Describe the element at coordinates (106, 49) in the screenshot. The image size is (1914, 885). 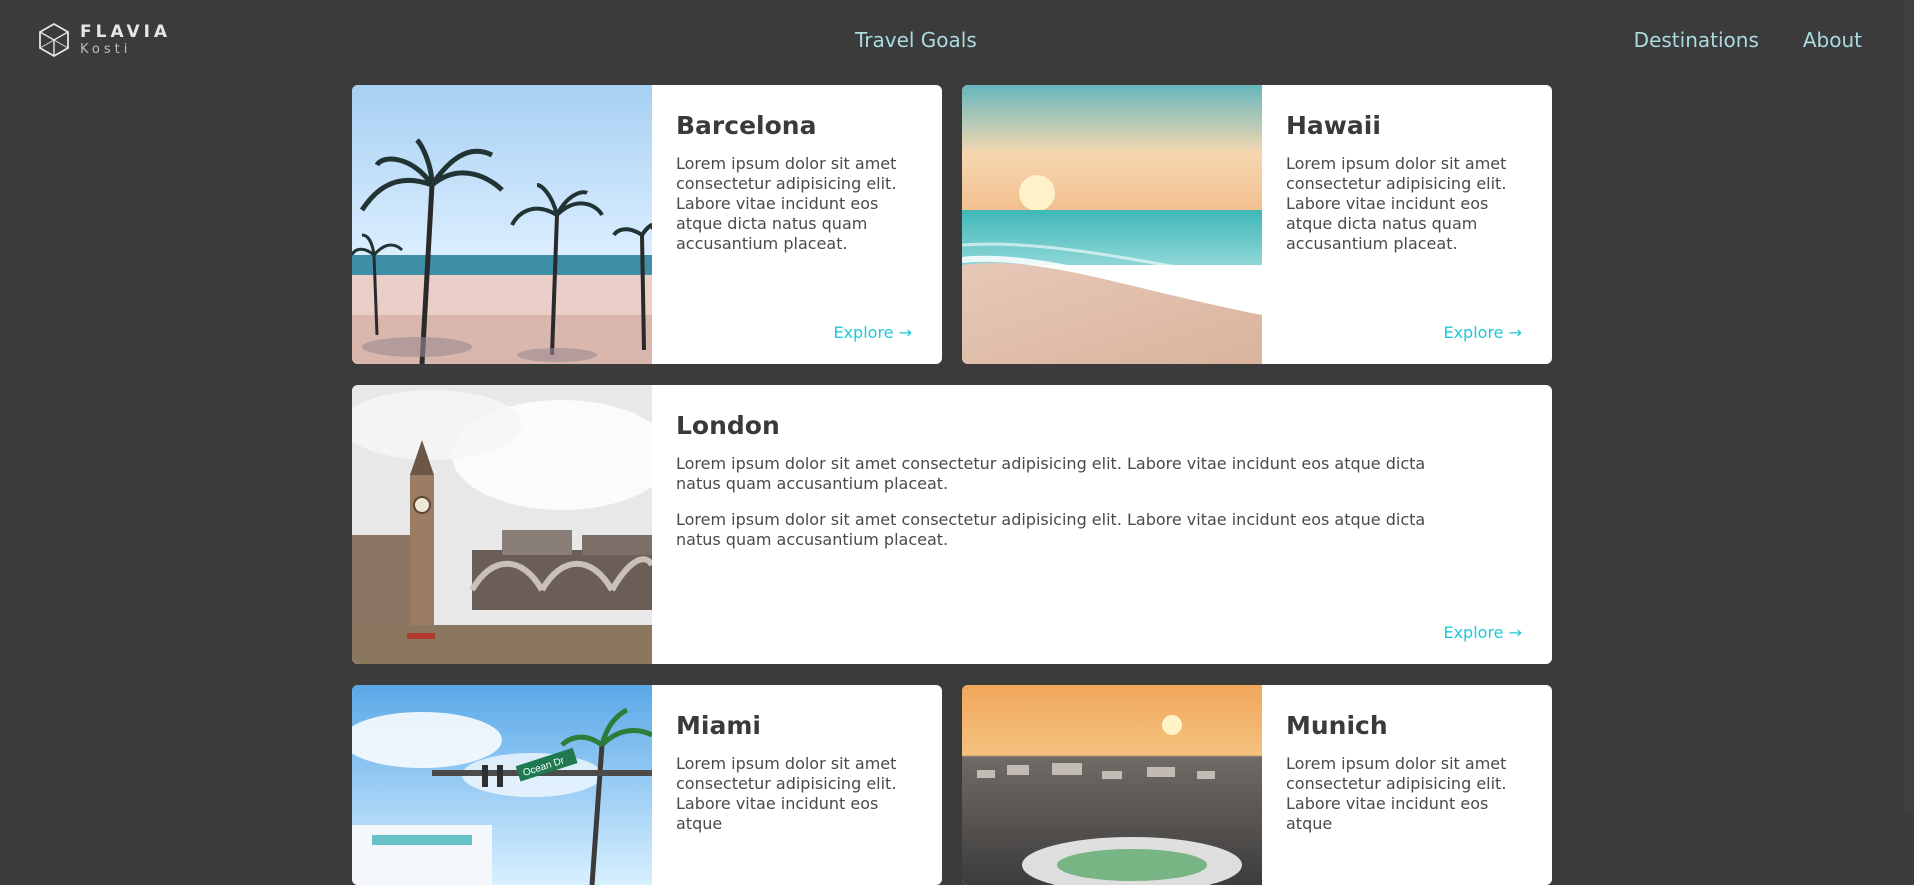
I see `brand-subname: Kosti` at that location.